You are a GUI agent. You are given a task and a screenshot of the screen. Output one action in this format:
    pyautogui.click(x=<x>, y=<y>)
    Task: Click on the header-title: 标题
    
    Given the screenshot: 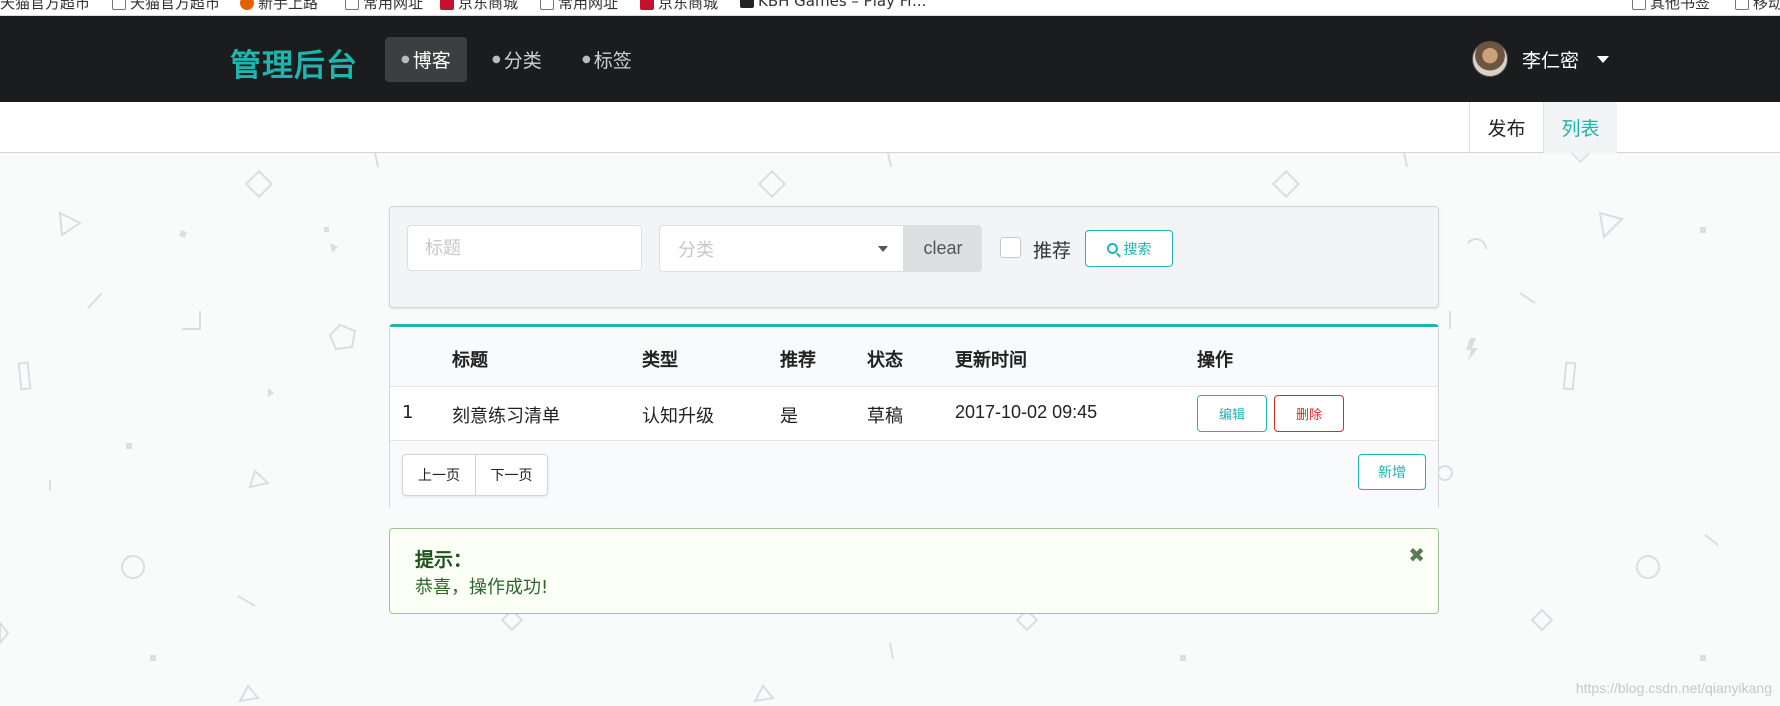 What is the action you would take?
    pyautogui.click(x=470, y=360)
    